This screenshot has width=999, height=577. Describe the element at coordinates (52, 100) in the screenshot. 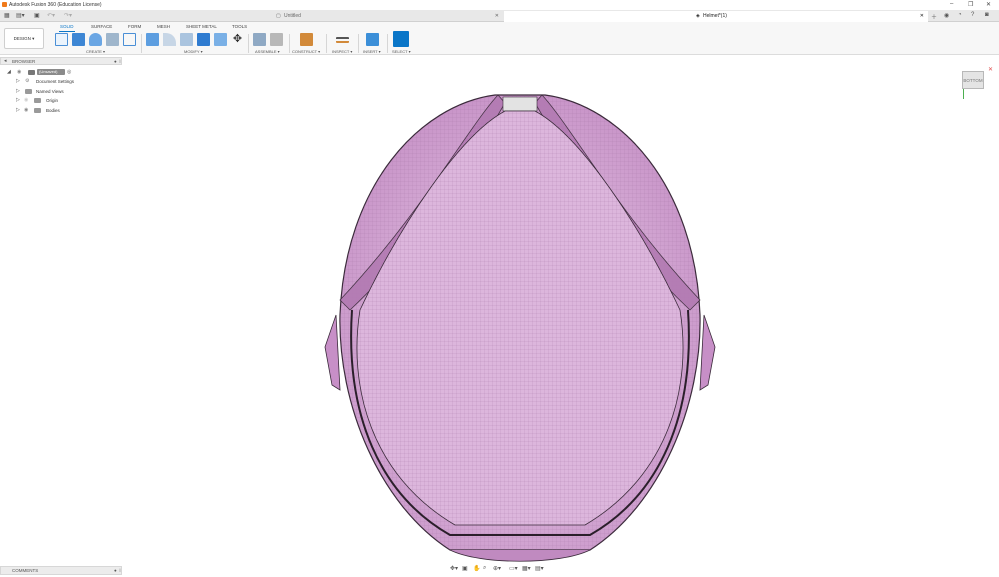

I see `browser-item-label: Origin` at that location.